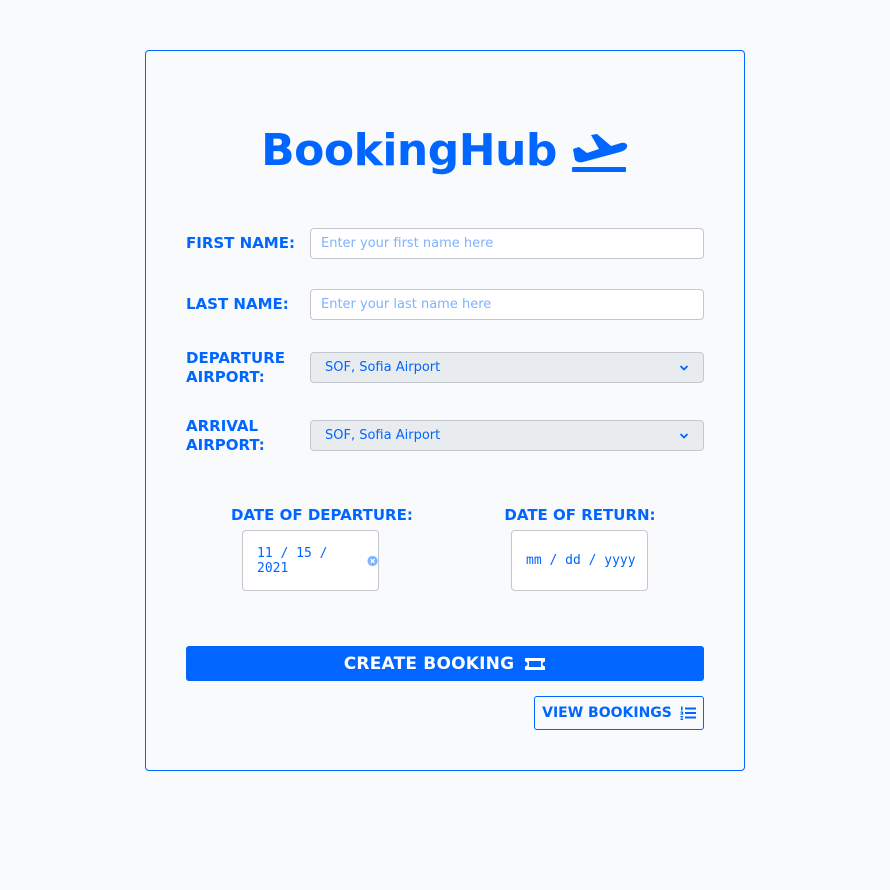  I want to click on return-date-input: mm / dd / yyyy, so click(579, 560).